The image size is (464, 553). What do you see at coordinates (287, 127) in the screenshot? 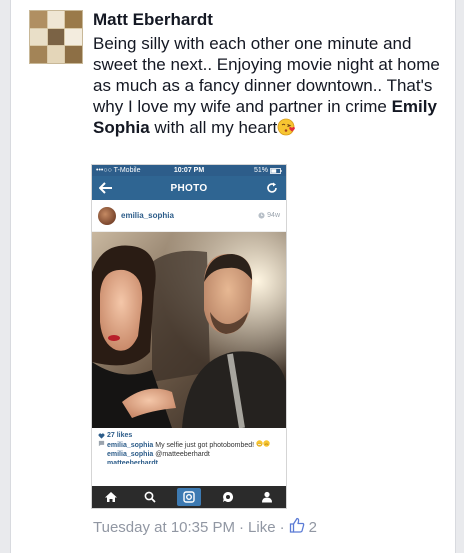
I see `kissing-face-emoji-icon` at bounding box center [287, 127].